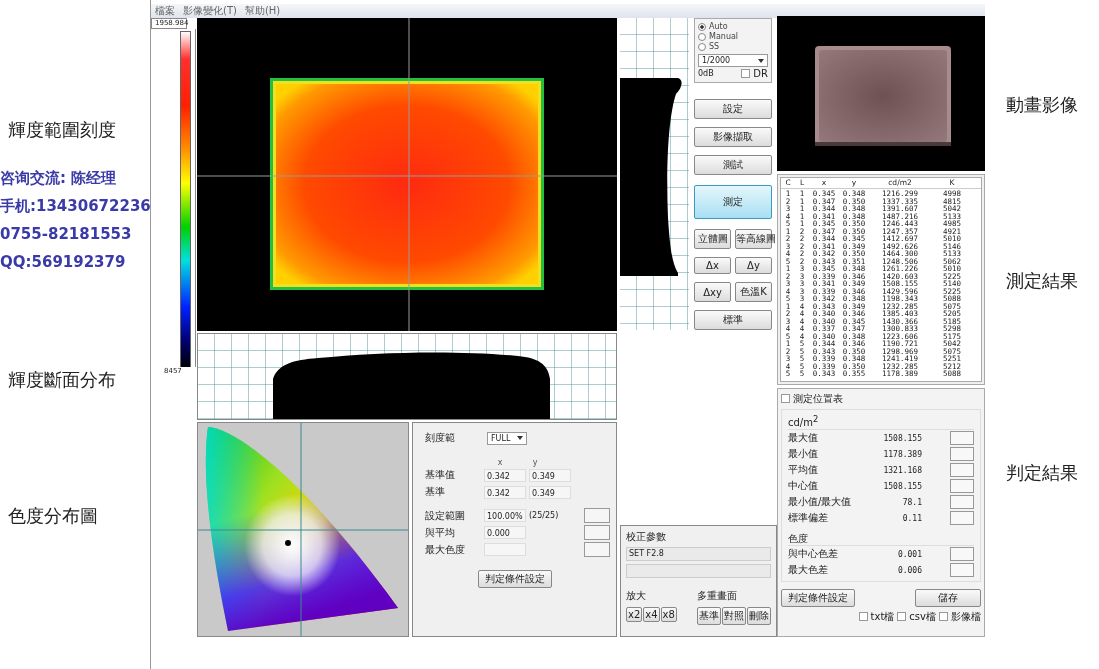 The width and height of the screenshot is (1099, 669). I want to click on result-label: 平均值, so click(803, 470).